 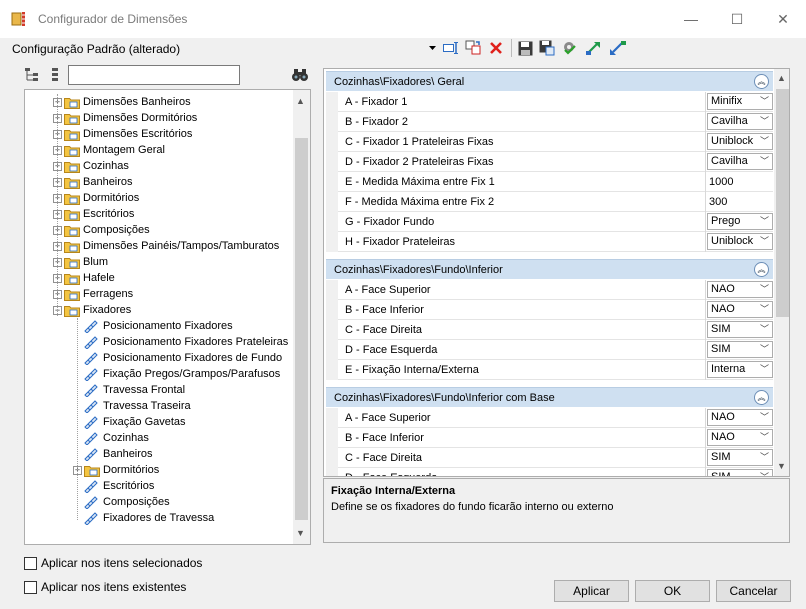 I want to click on tree-item: + Montagem Geral, so click(x=109, y=150).